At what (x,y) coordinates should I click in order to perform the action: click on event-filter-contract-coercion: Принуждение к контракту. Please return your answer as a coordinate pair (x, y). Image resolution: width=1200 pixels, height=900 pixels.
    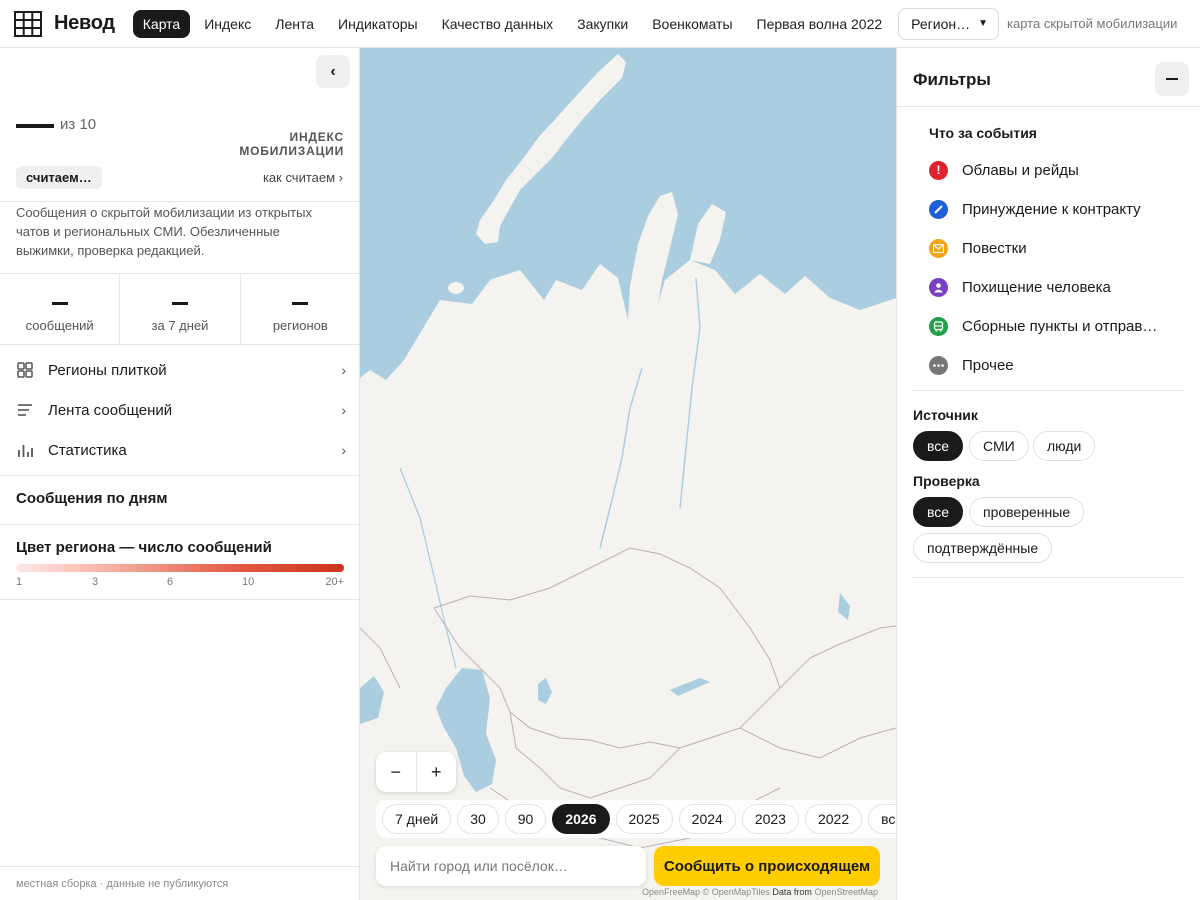
    Looking at the image, I should click on (1049, 209).